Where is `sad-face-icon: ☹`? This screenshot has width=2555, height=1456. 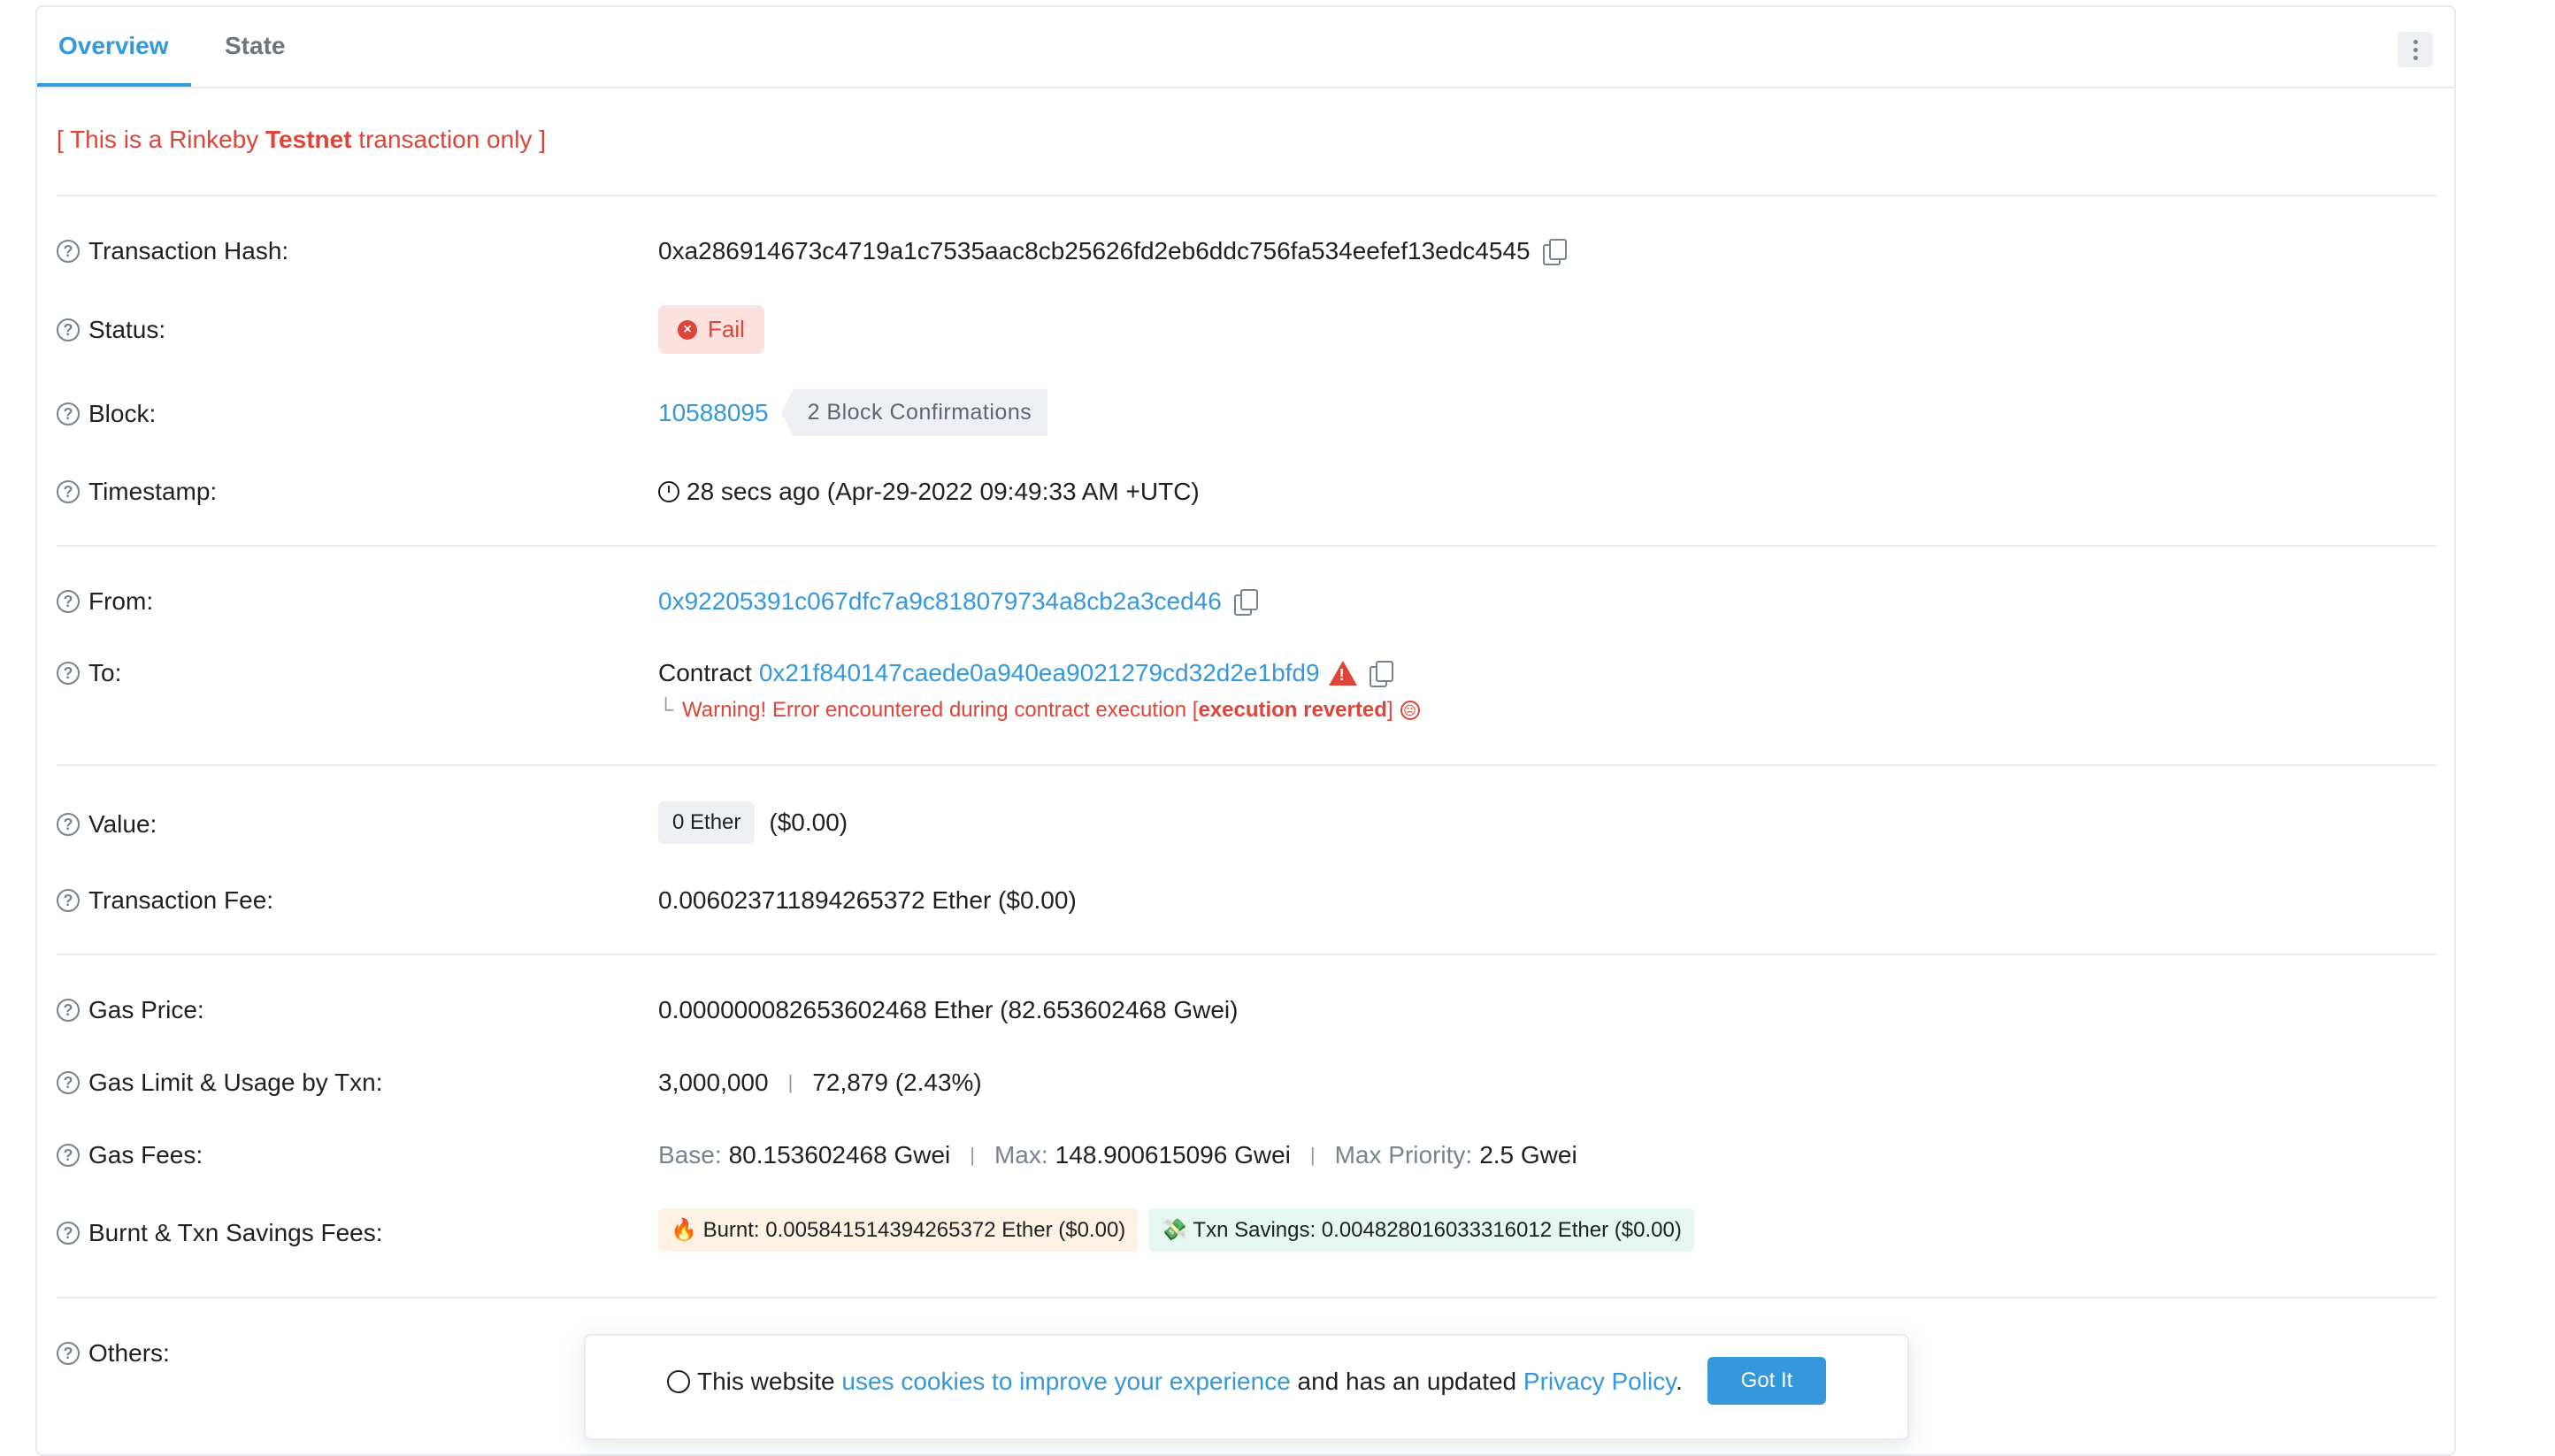
sad-face-icon: ☹ is located at coordinates (1410, 710).